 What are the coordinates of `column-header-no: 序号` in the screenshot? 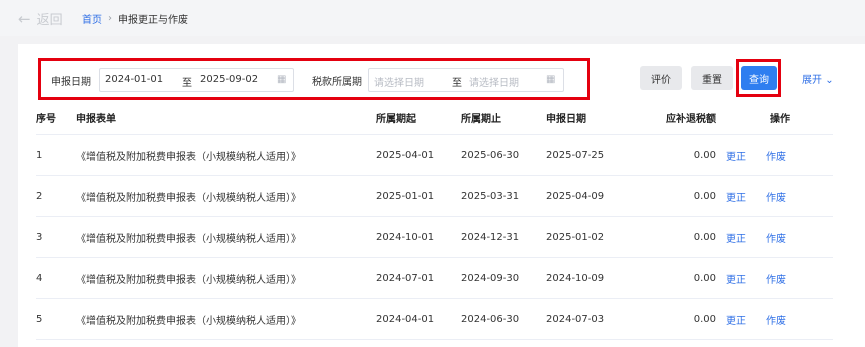 It's located at (56, 117).